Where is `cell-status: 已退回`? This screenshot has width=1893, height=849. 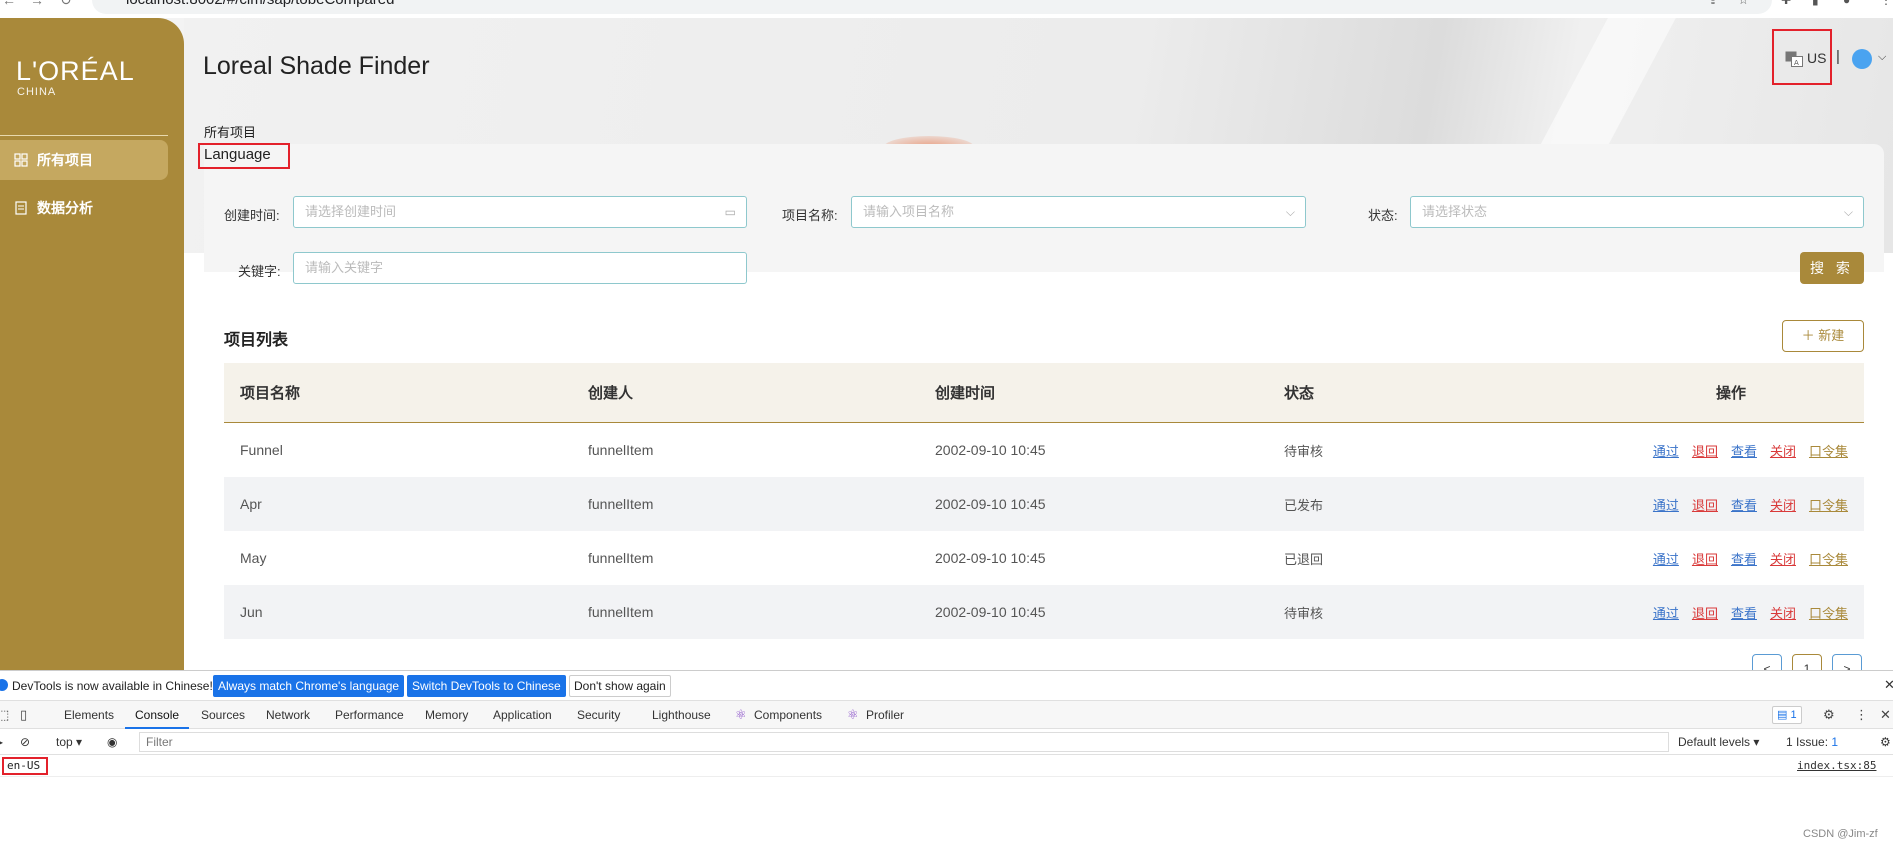 cell-status: 已退回 is located at coordinates (1304, 559).